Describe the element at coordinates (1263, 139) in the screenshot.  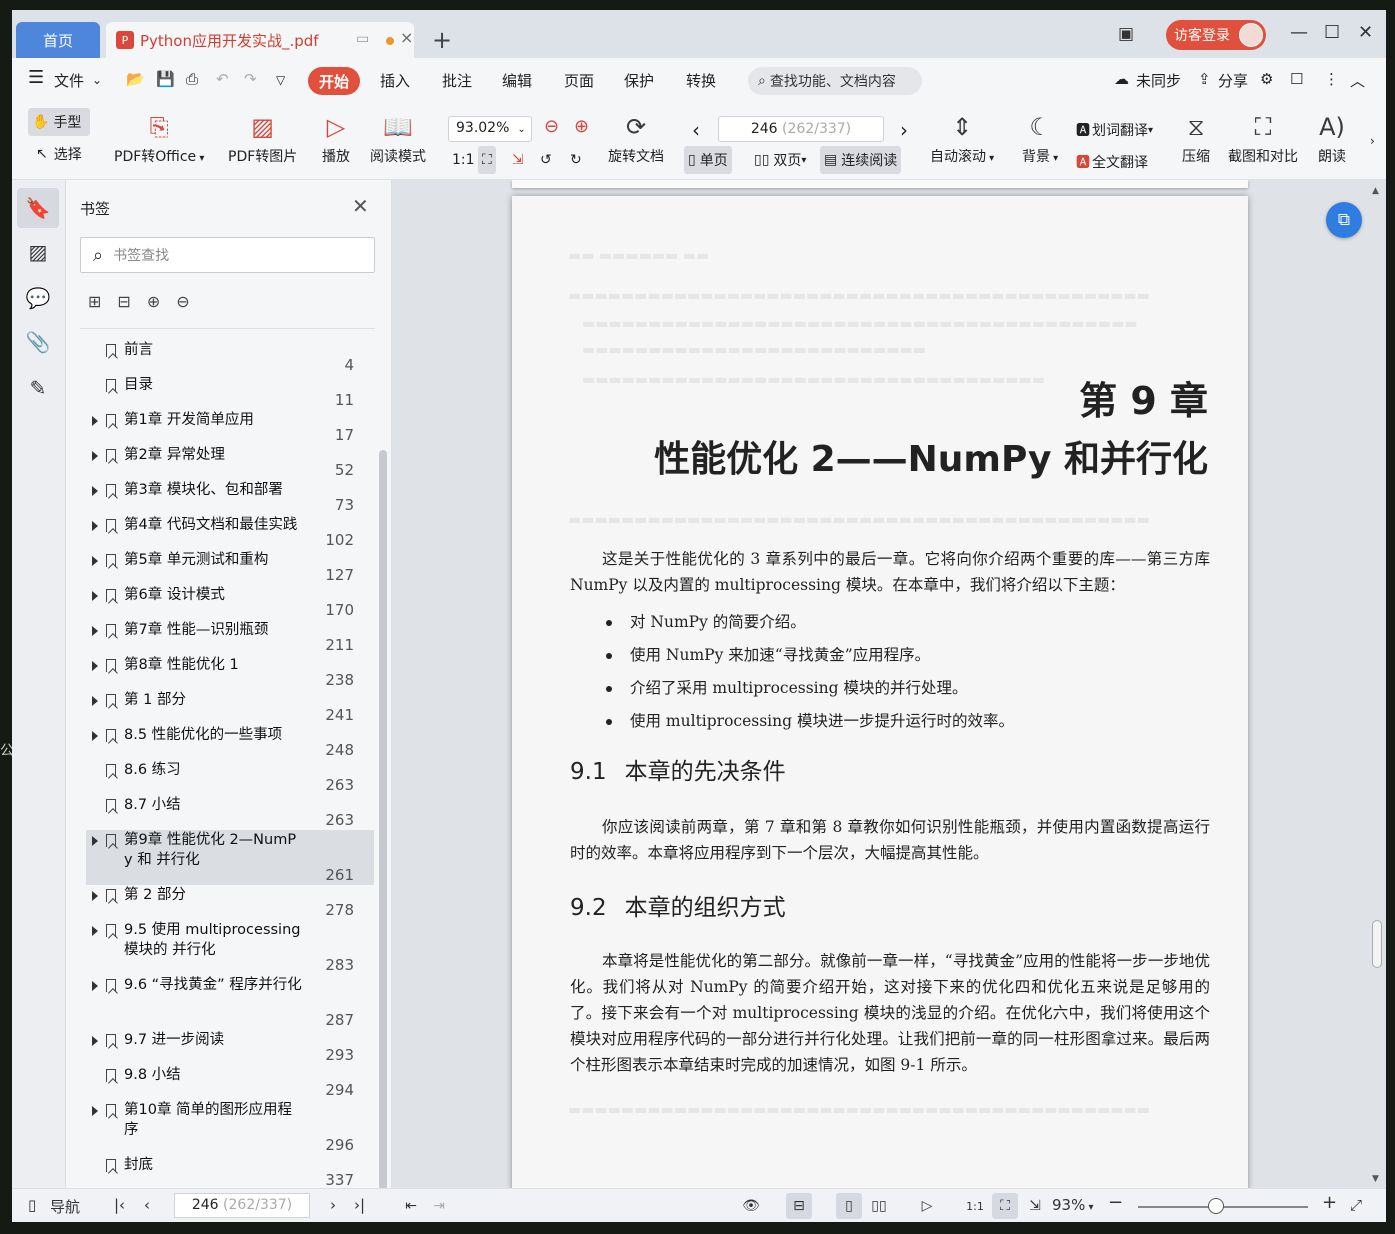
I see `screenshot-compare-button: ⛶ 截图和对比` at that location.